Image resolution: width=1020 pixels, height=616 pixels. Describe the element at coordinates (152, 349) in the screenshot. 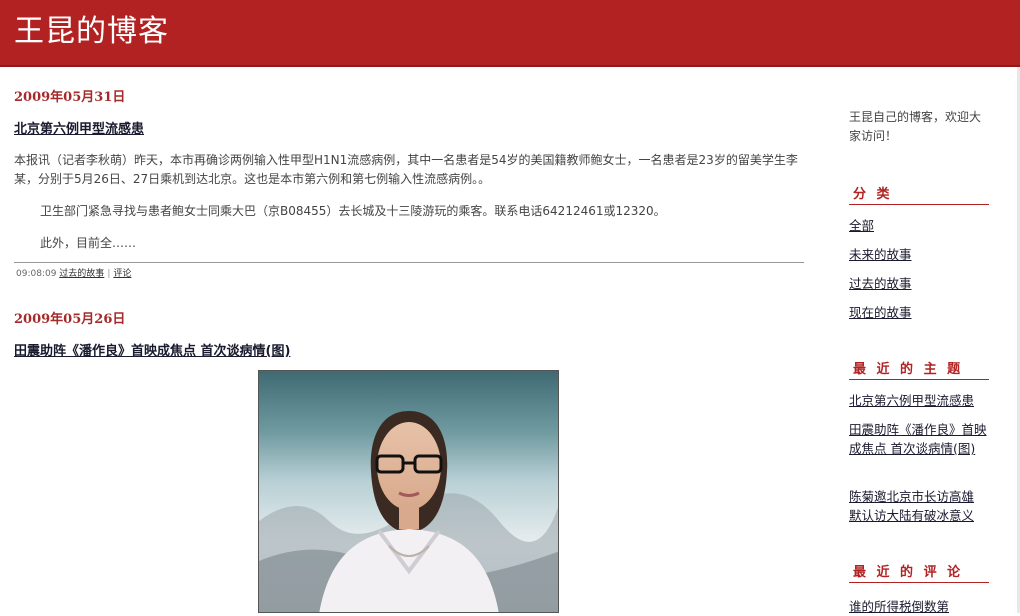

I see `post-title-link: 田震助阵《潘作良》首映成焦点 首次谈病情(图)` at that location.